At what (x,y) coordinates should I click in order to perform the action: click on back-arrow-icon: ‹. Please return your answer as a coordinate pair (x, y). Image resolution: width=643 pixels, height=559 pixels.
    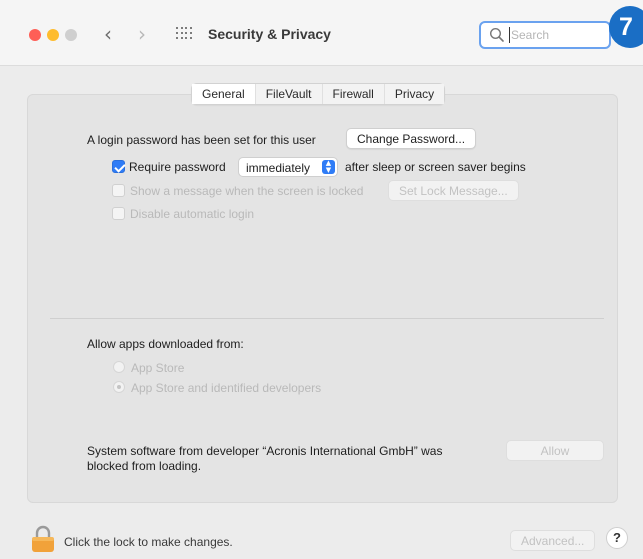
    Looking at the image, I should click on (108, 34).